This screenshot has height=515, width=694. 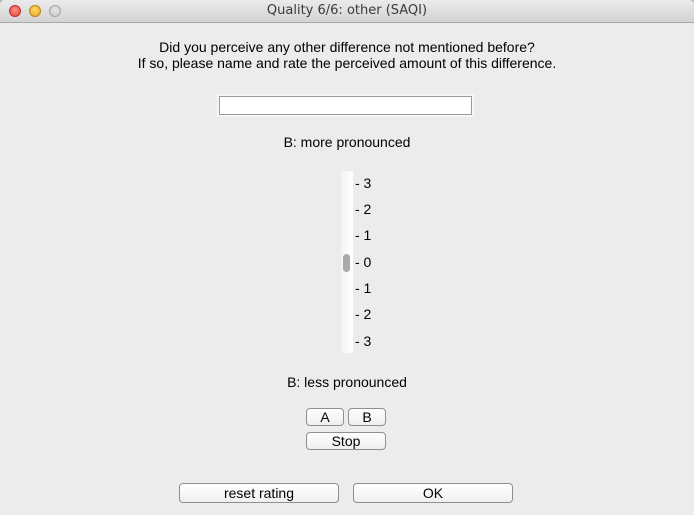 I want to click on scale-tick: - 0, so click(x=363, y=262).